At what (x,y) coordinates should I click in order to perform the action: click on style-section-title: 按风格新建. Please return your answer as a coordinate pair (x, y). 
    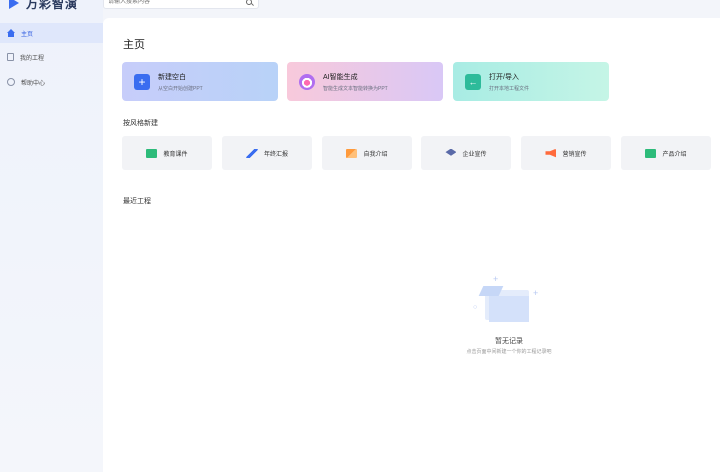
    Looking at the image, I should click on (140, 123).